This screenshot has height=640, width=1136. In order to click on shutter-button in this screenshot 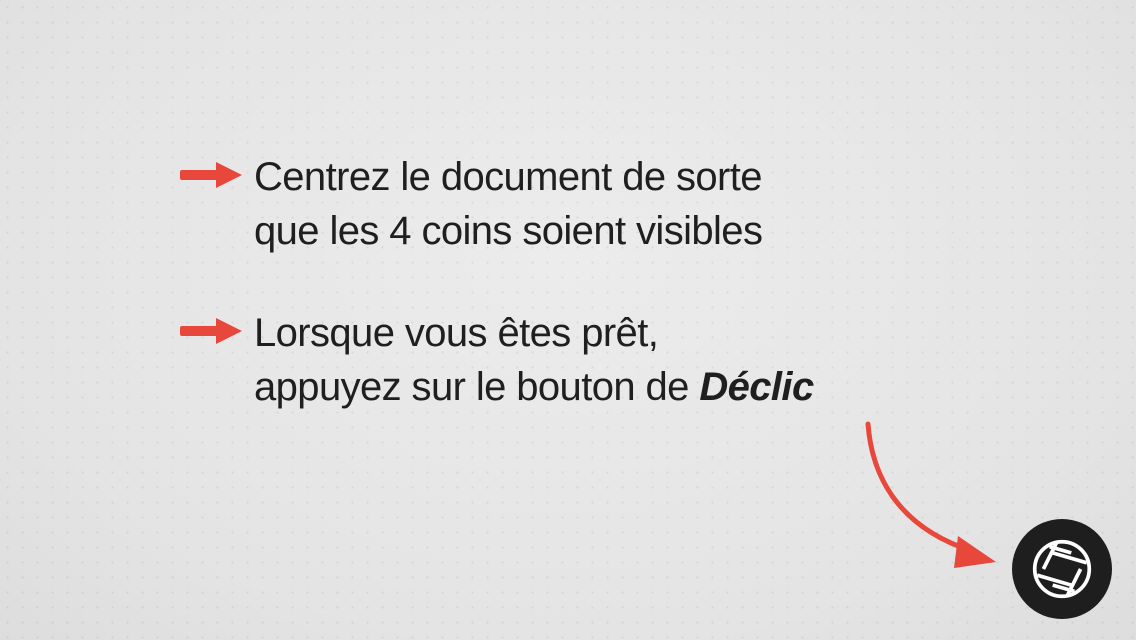, I will do `click(1062, 569)`.